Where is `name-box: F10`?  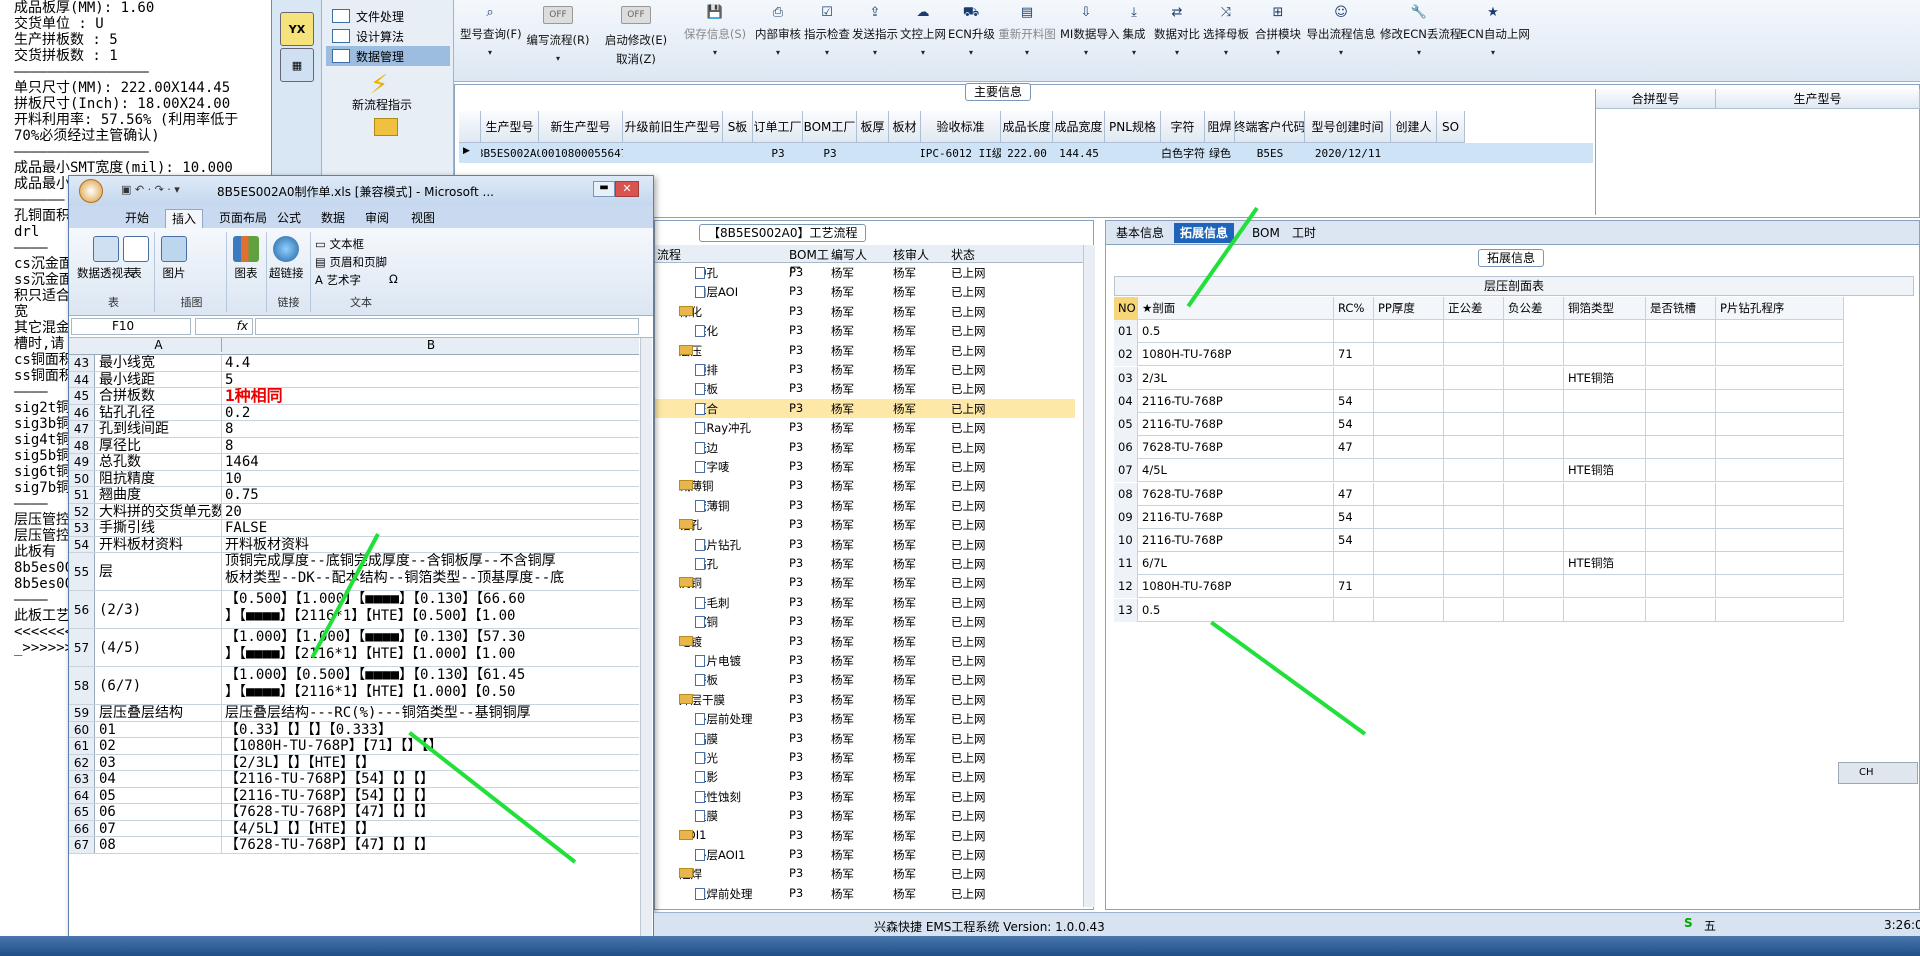 name-box: F10 is located at coordinates (131, 326).